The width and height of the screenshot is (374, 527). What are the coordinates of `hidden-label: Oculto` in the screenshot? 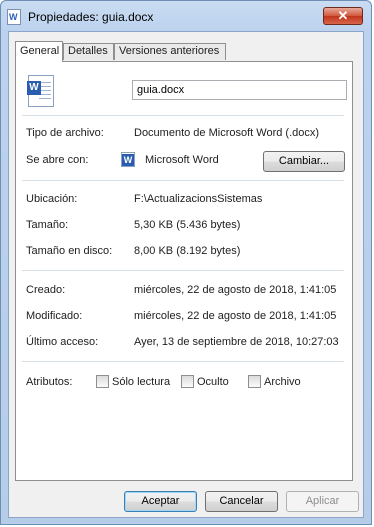 It's located at (213, 382).